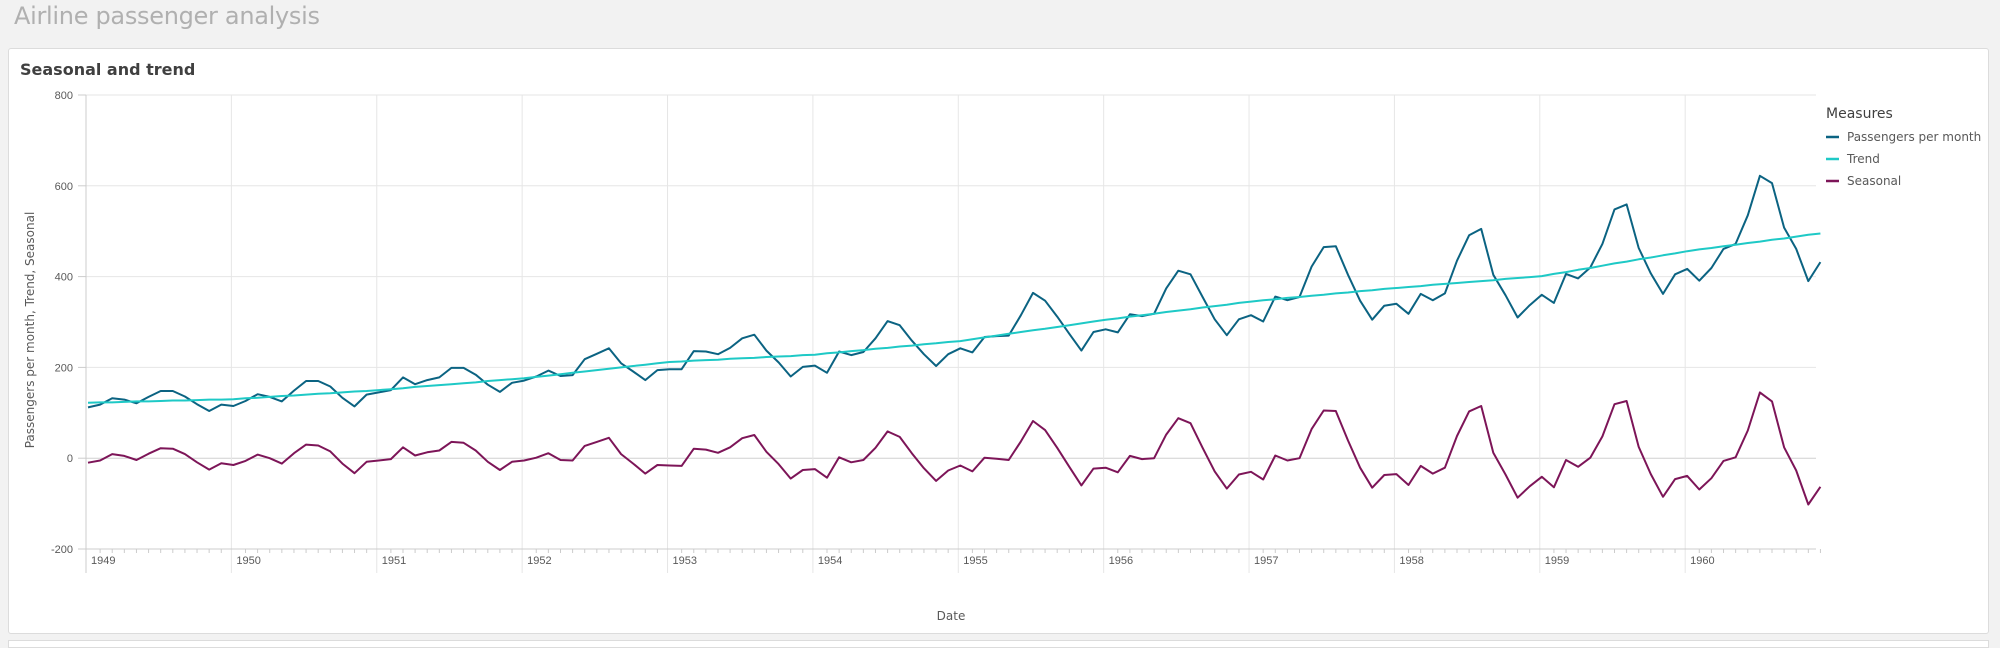 Image resolution: width=2000 pixels, height=648 pixels. What do you see at coordinates (394, 561) in the screenshot?
I see `x-tick-label: 1951` at bounding box center [394, 561].